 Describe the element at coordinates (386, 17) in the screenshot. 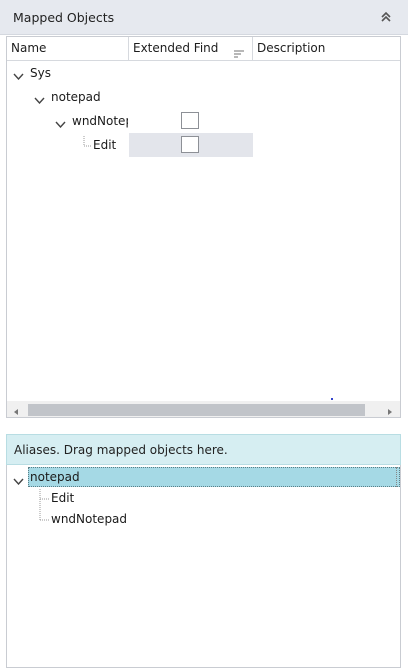

I see `double-chevron-up-icon` at that location.